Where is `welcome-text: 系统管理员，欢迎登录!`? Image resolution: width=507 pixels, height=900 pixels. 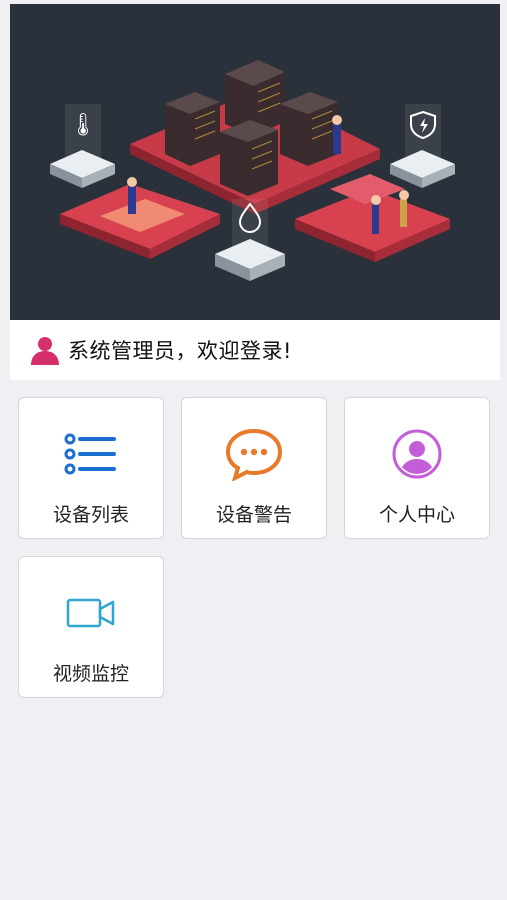
welcome-text: 系统管理员，欢迎登录! is located at coordinates (180, 351).